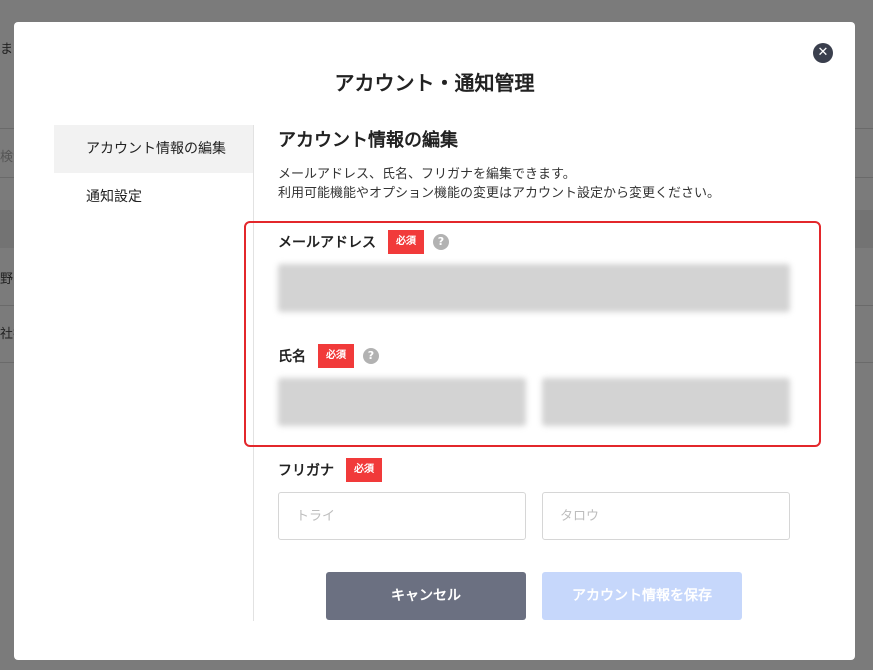 The width and height of the screenshot is (873, 670). Describe the element at coordinates (402, 402) in the screenshot. I see `last-name-field` at that location.